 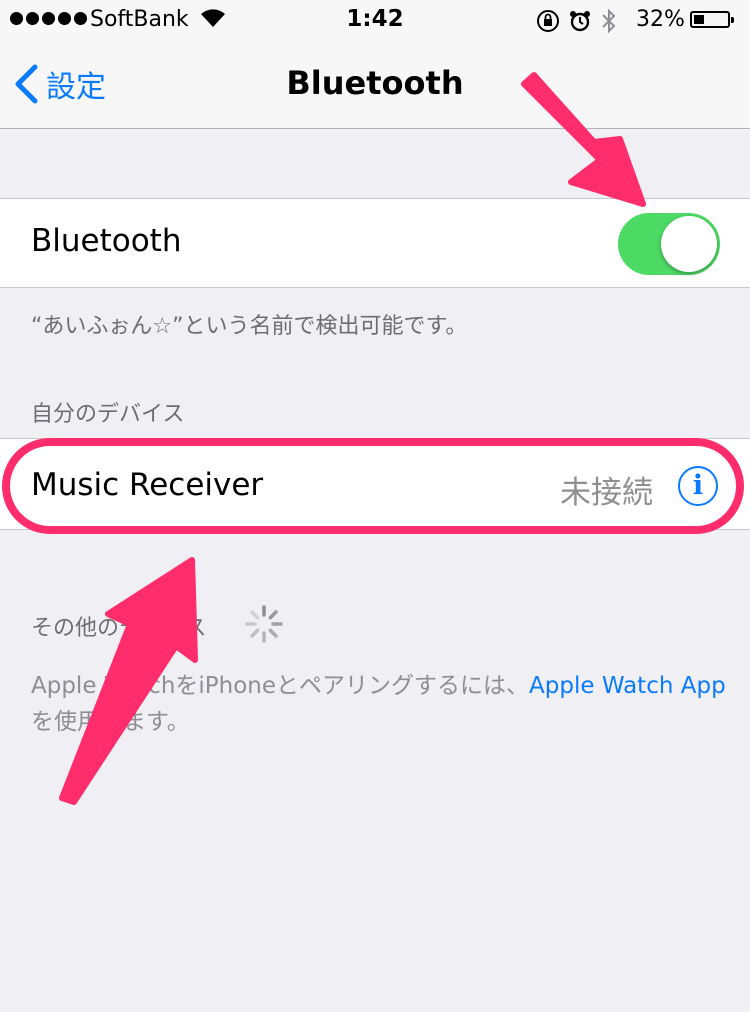 What do you see at coordinates (627, 686) in the screenshot?
I see `apple-watch-app-link: Apple Watch App` at bounding box center [627, 686].